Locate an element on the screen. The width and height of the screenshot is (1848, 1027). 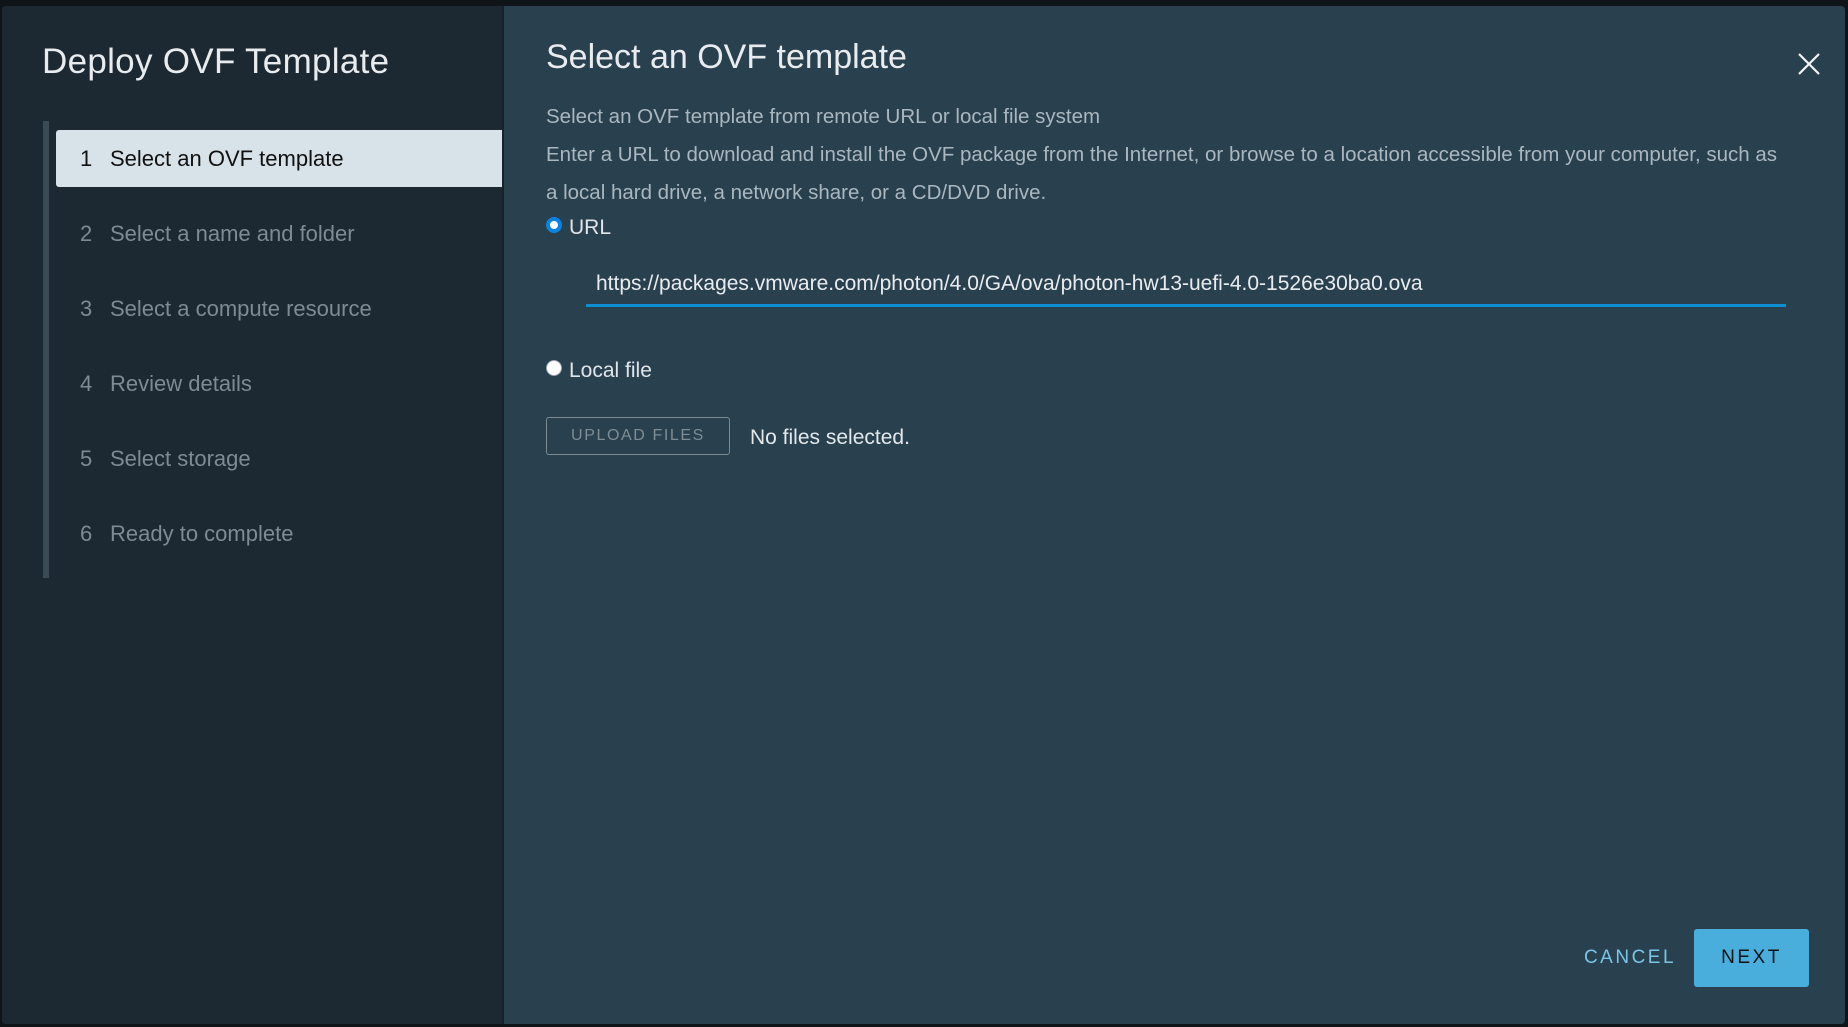
next-button: NEXT is located at coordinates (1751, 958).